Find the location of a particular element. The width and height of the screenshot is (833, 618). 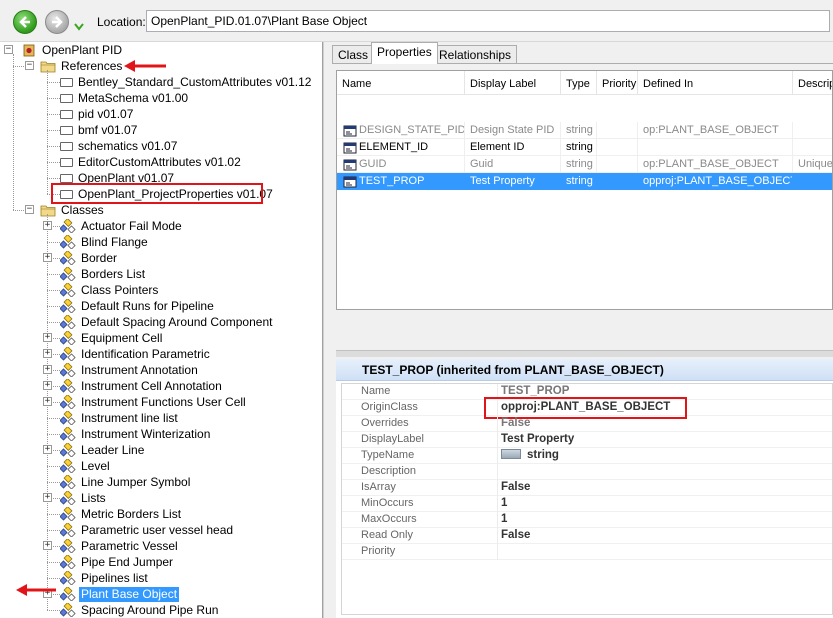

detail-row: Description is located at coordinates (587, 472).